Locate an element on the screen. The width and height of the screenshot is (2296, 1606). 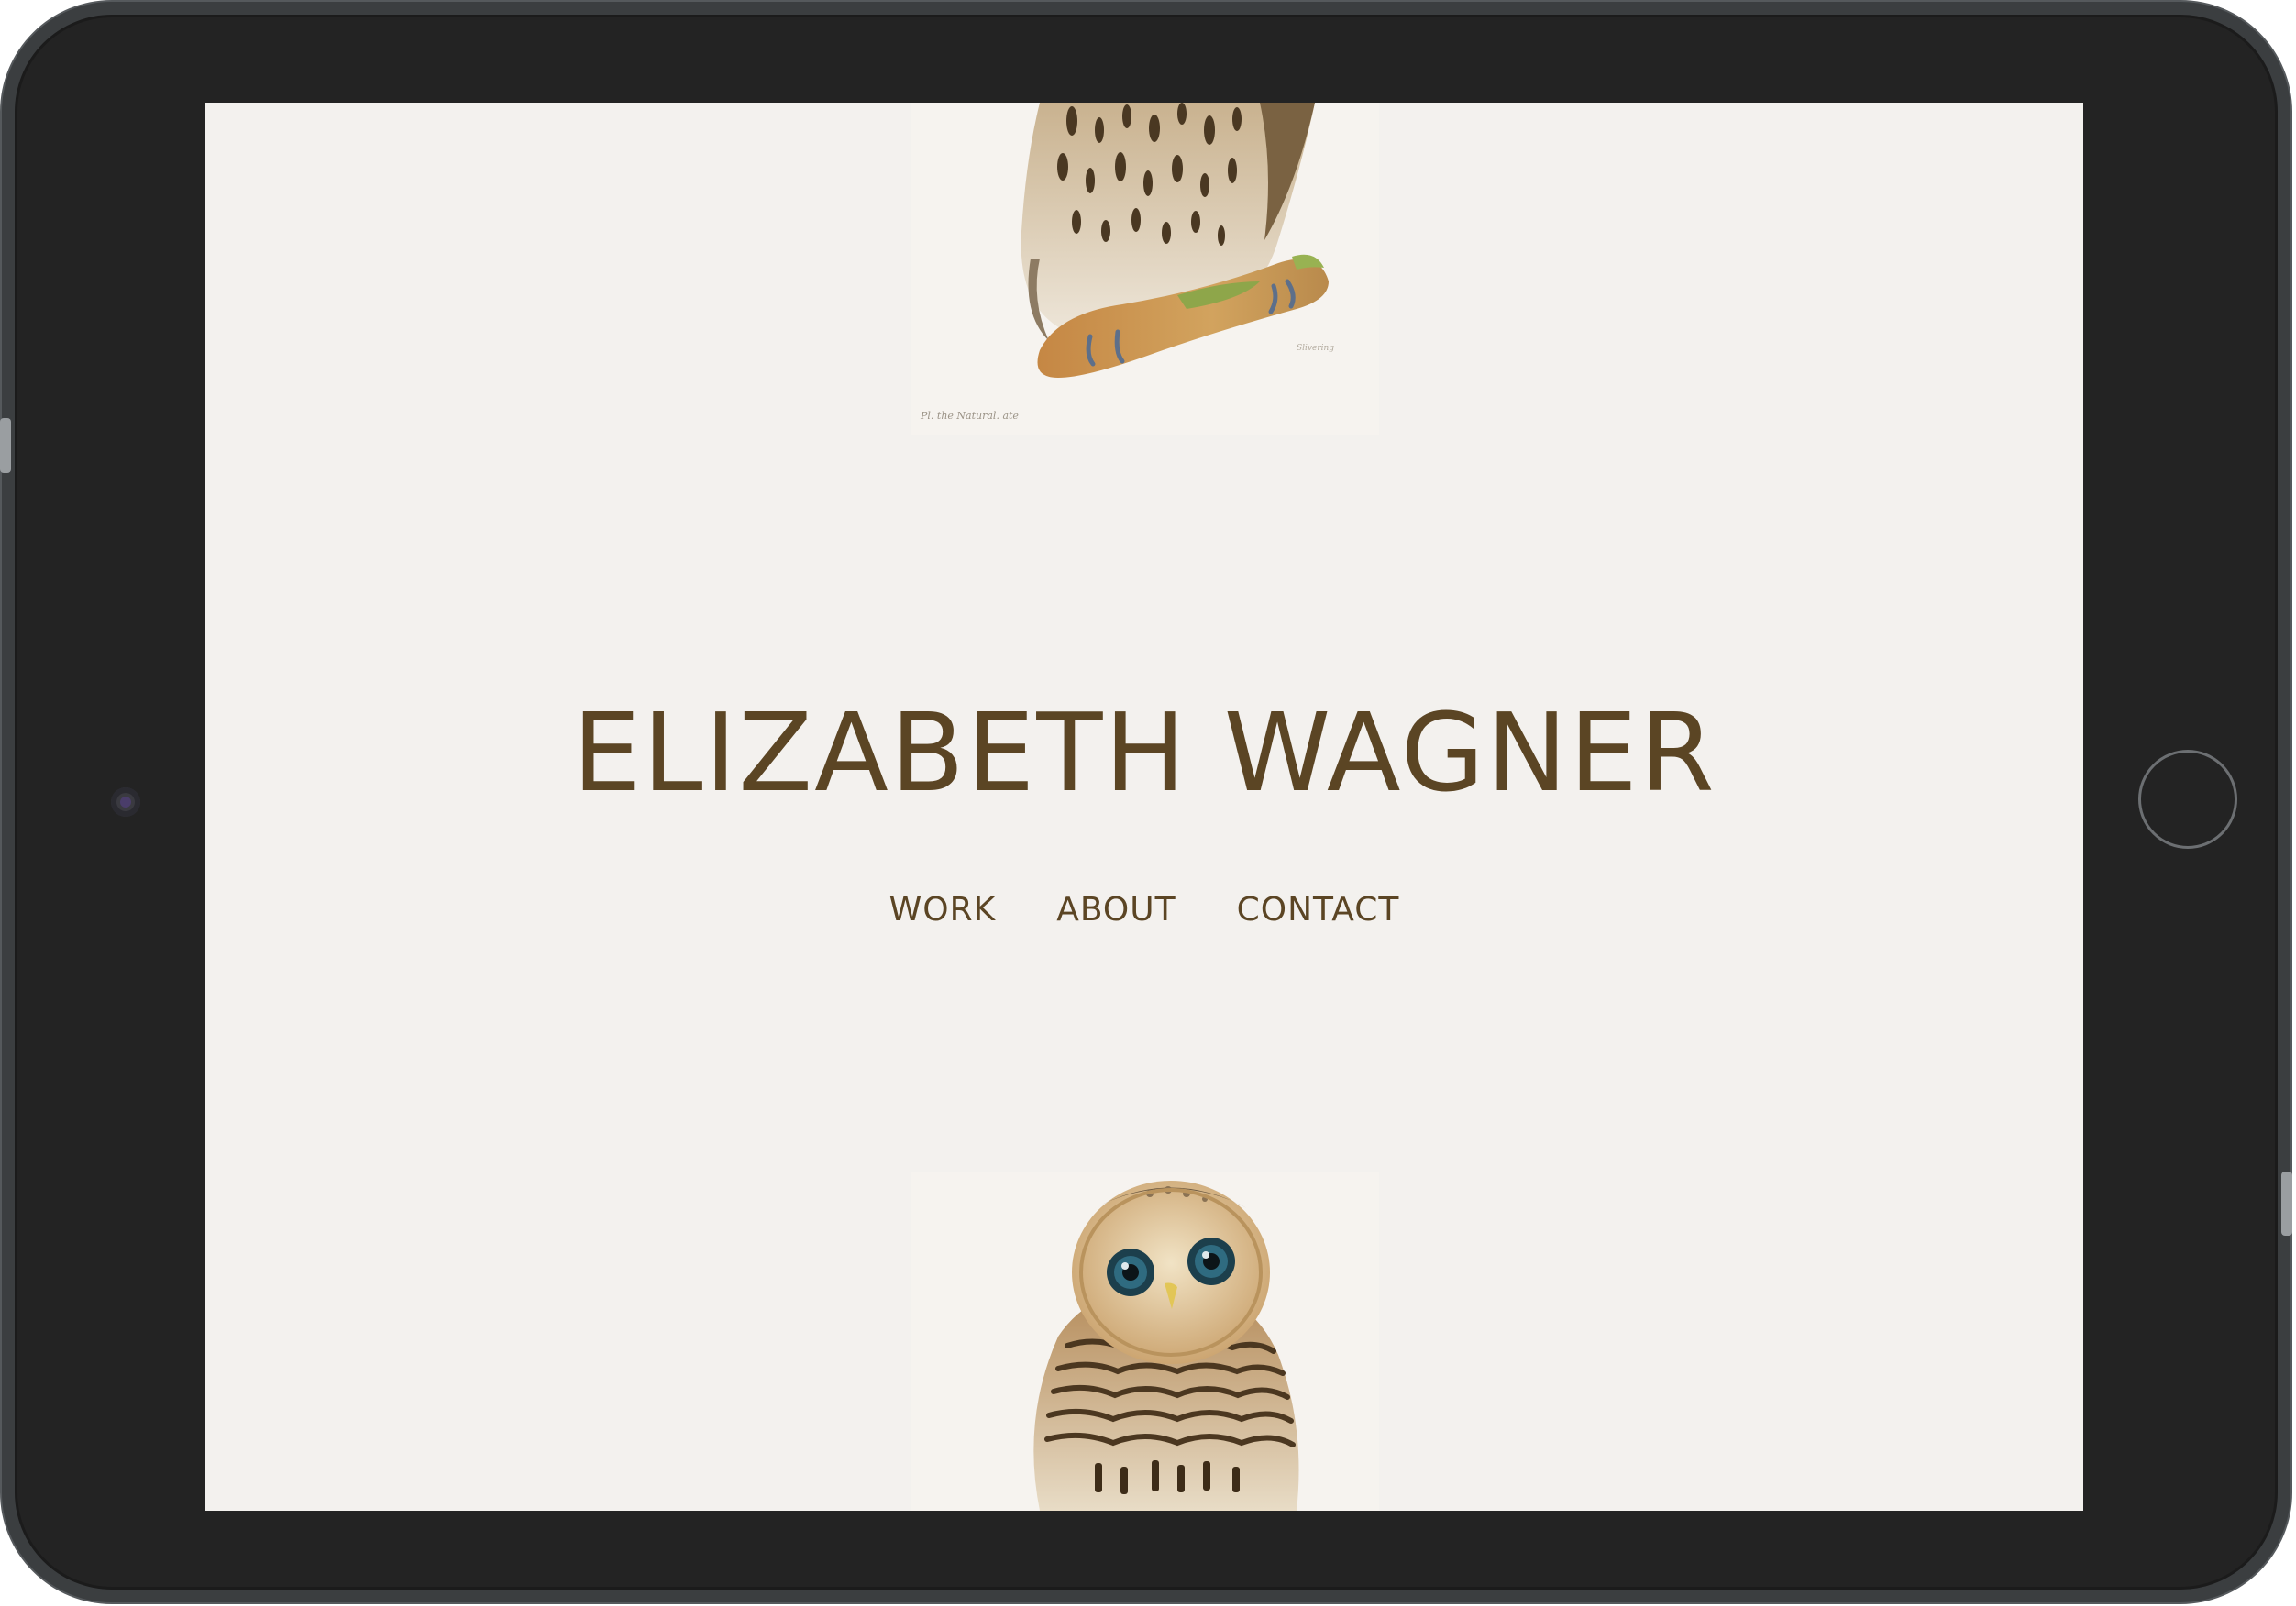
site-title: ELIZABETH WAGNER is located at coordinates (1144, 752).